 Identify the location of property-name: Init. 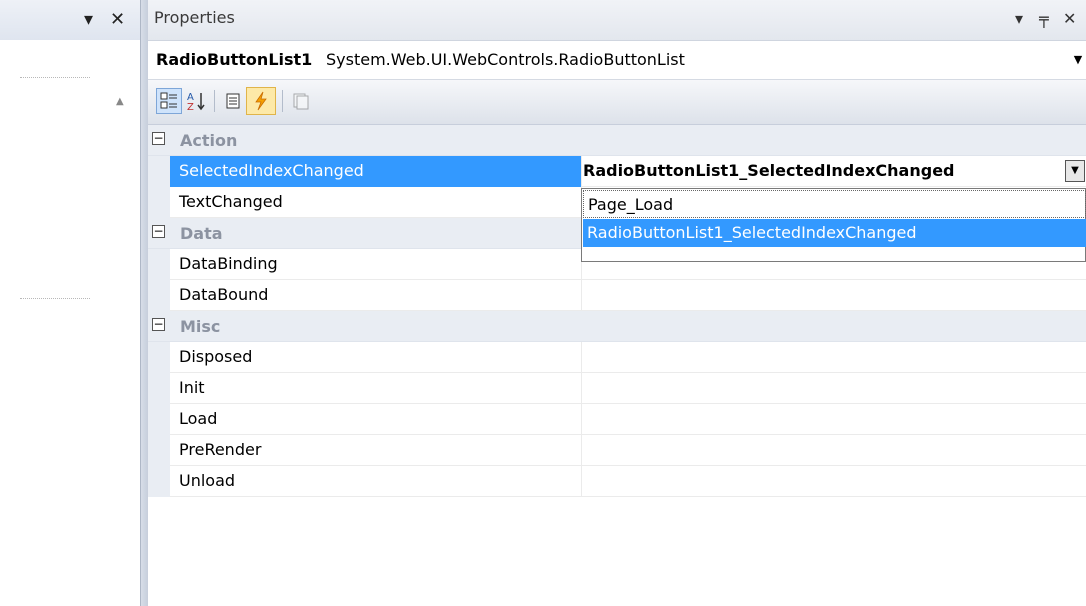
(192, 387).